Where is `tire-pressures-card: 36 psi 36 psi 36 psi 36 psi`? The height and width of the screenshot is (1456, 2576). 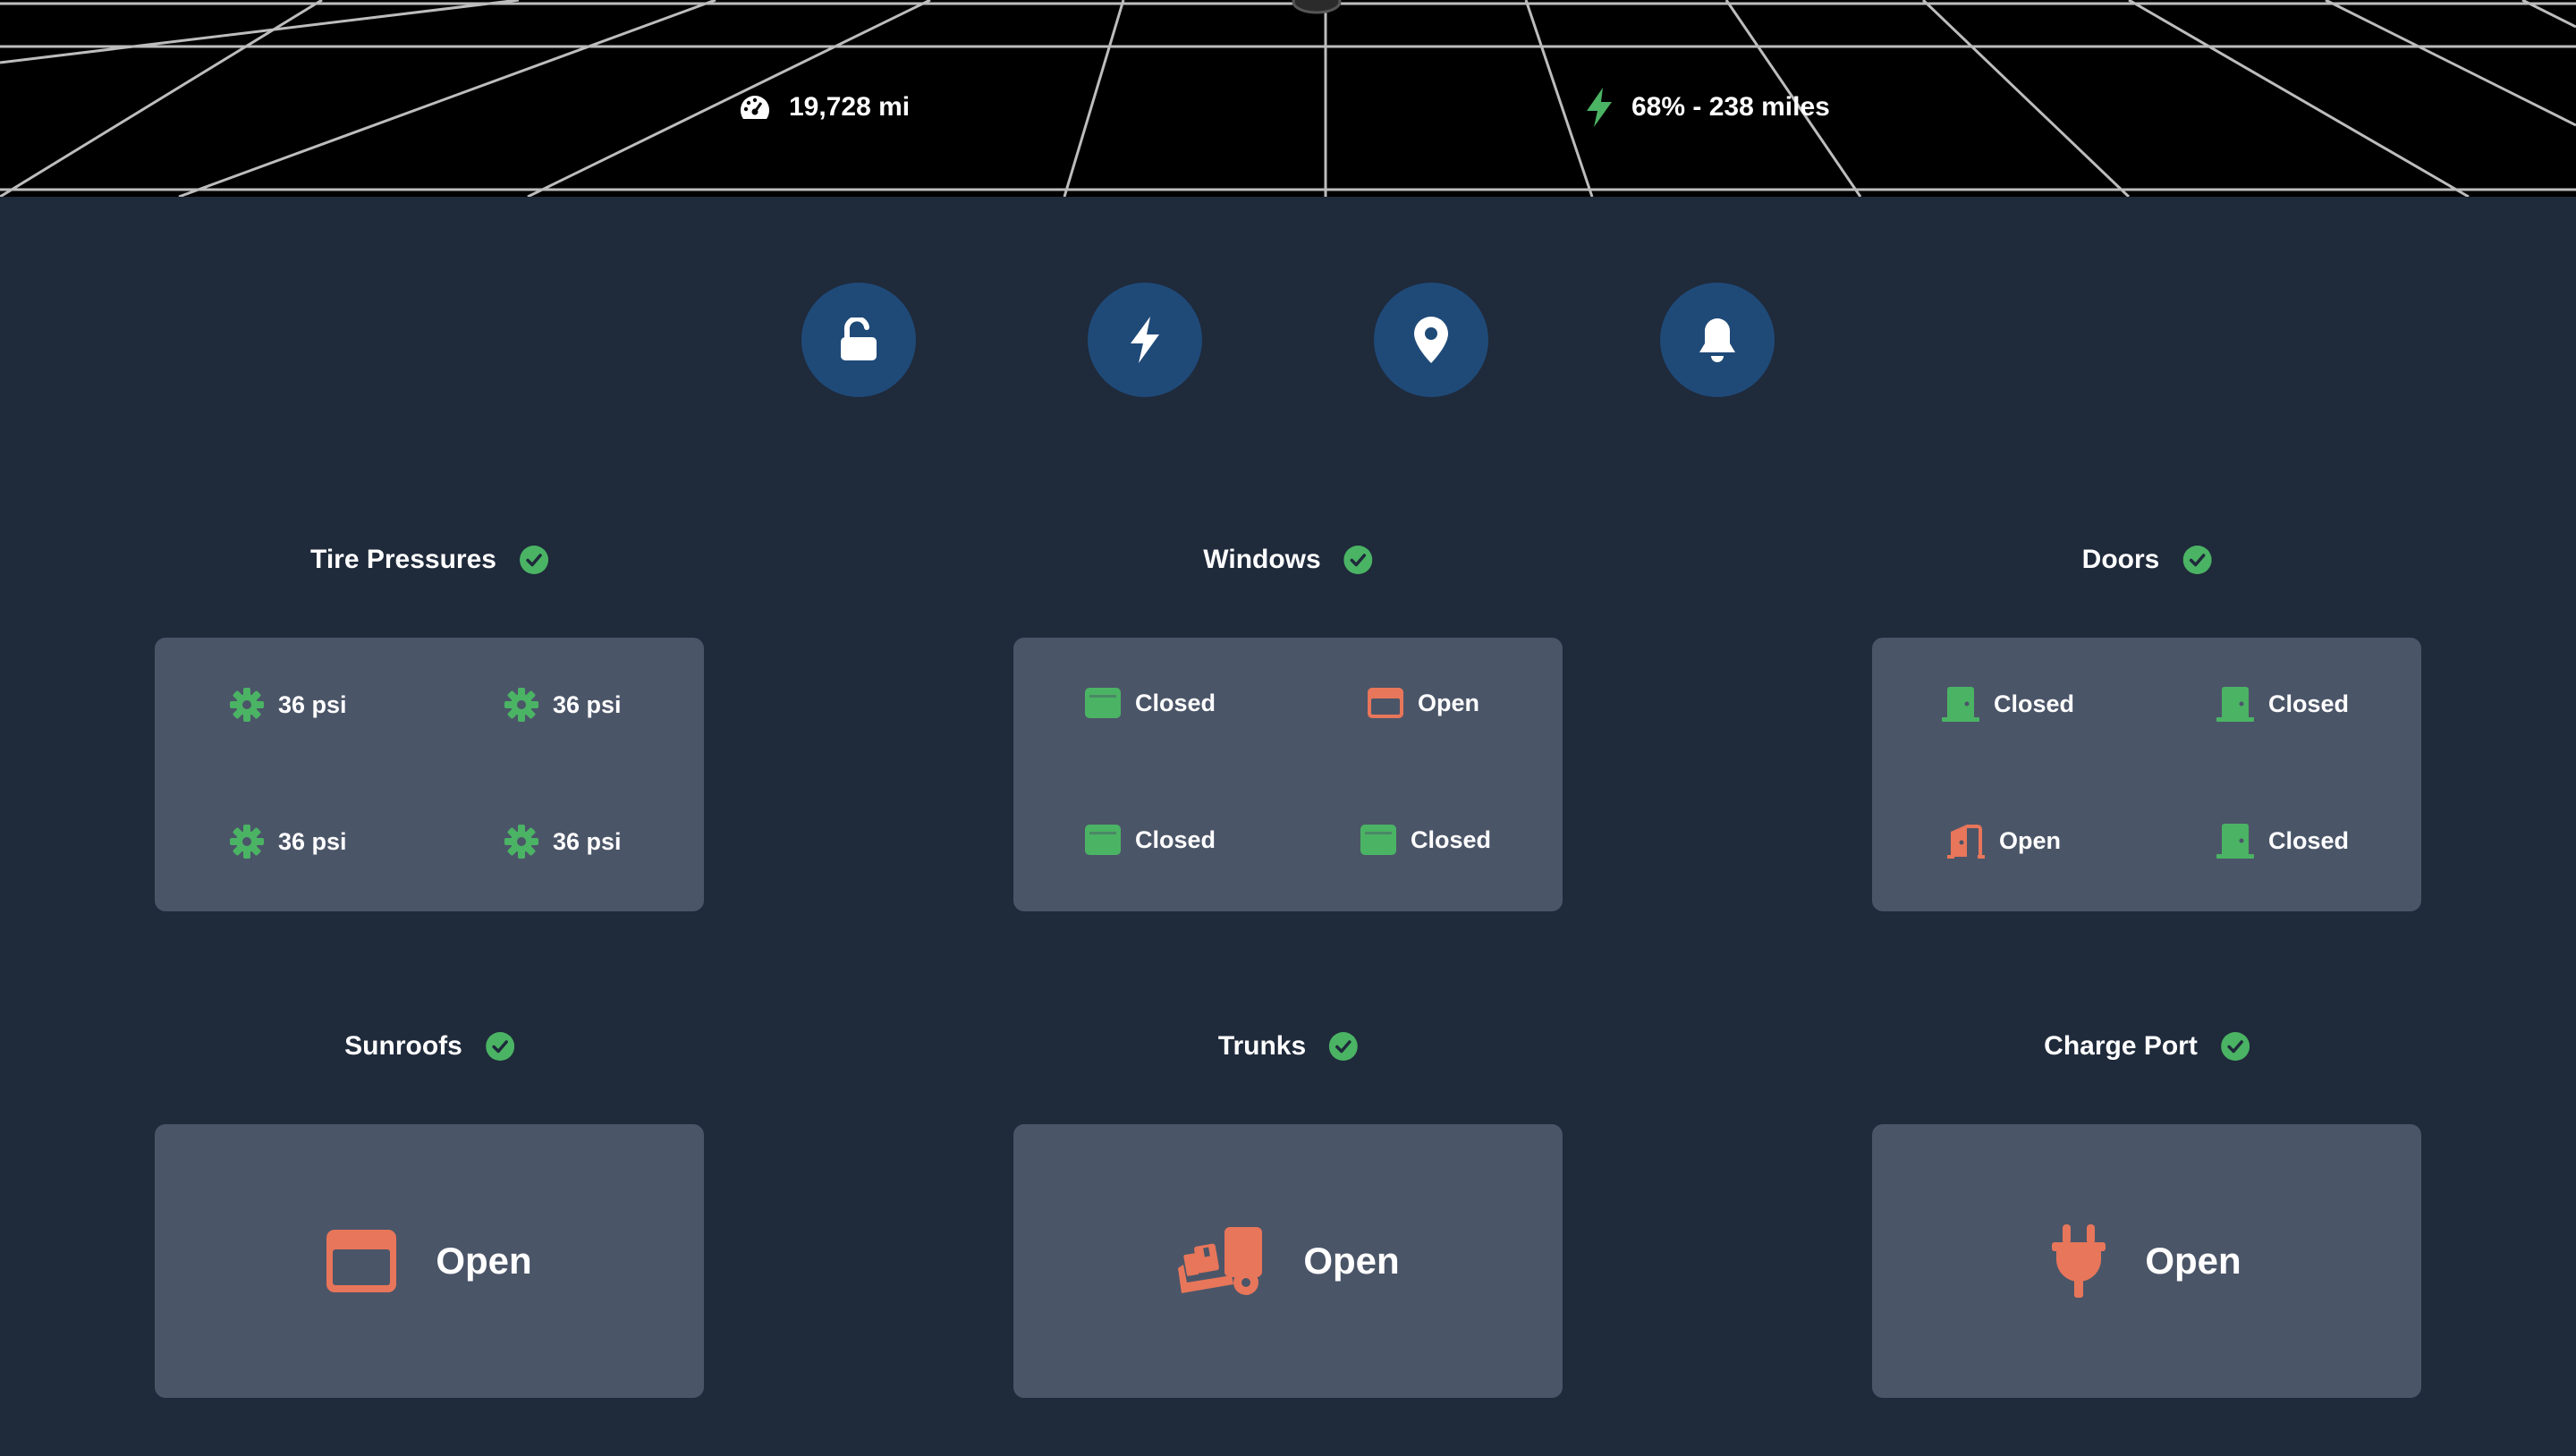 tire-pressures-card: 36 psi 36 psi 36 psi 36 psi is located at coordinates (429, 774).